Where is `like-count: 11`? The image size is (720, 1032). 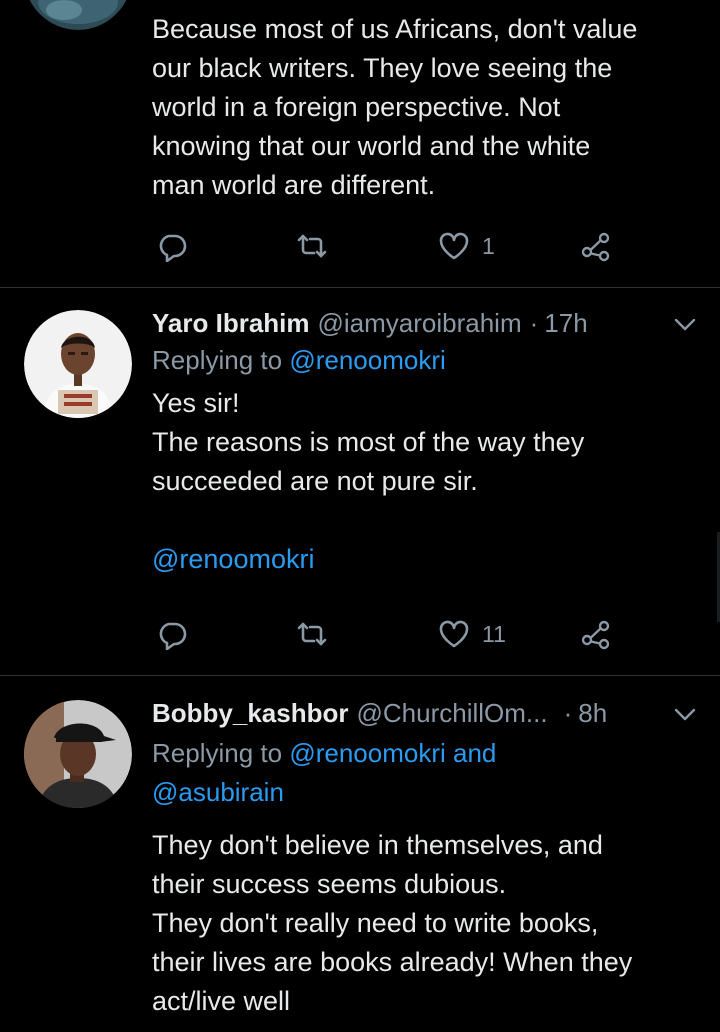
like-count: 11 is located at coordinates (494, 633).